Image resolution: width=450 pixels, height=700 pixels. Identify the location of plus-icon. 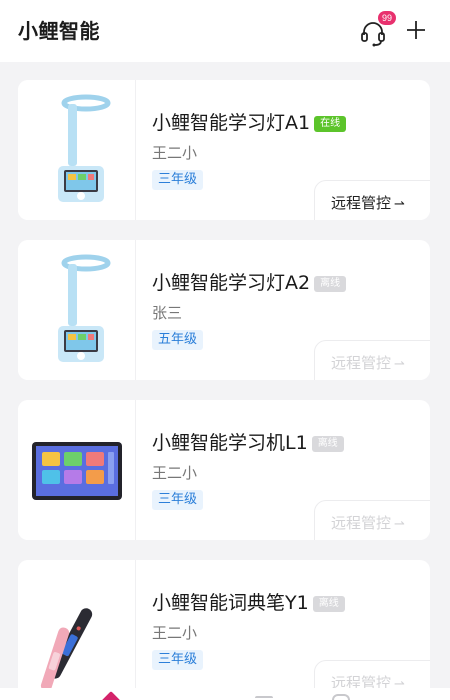
(416, 30).